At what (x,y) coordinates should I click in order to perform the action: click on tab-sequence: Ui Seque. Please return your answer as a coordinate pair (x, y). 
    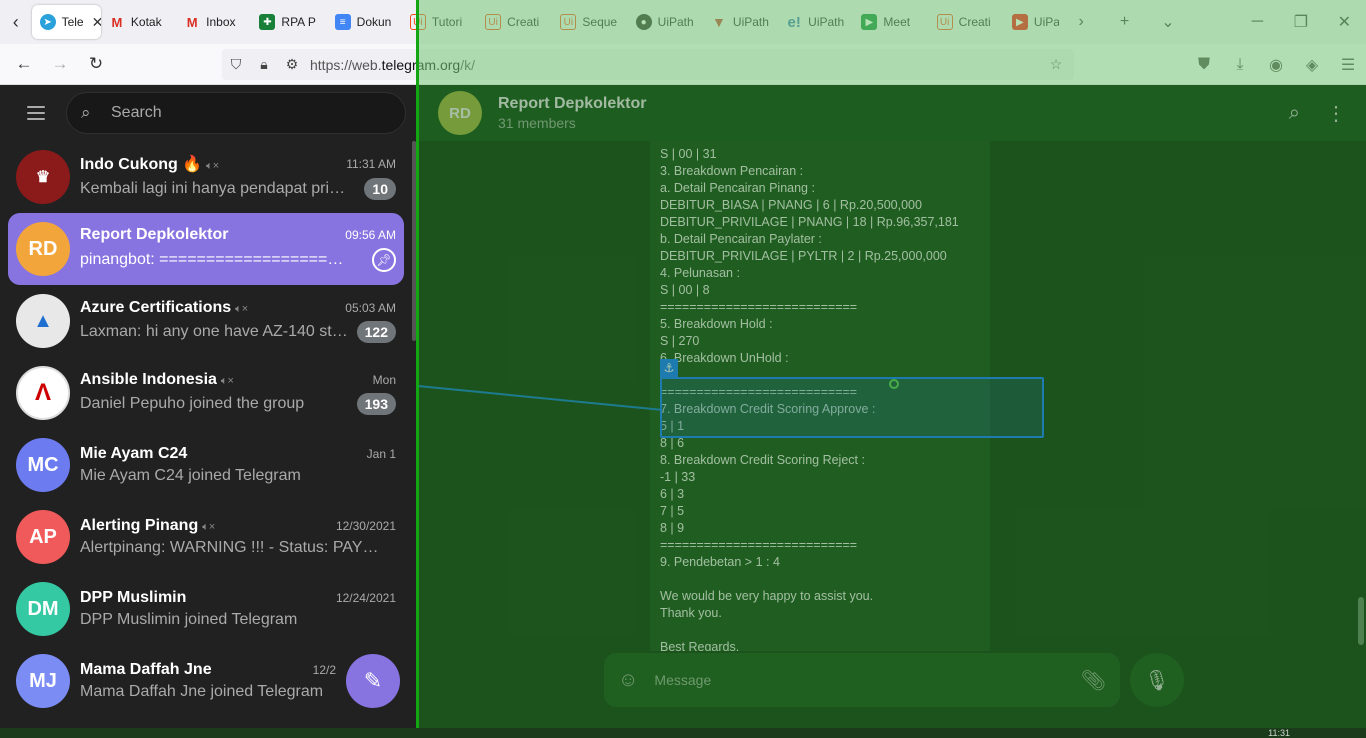
    Looking at the image, I should click on (589, 22).